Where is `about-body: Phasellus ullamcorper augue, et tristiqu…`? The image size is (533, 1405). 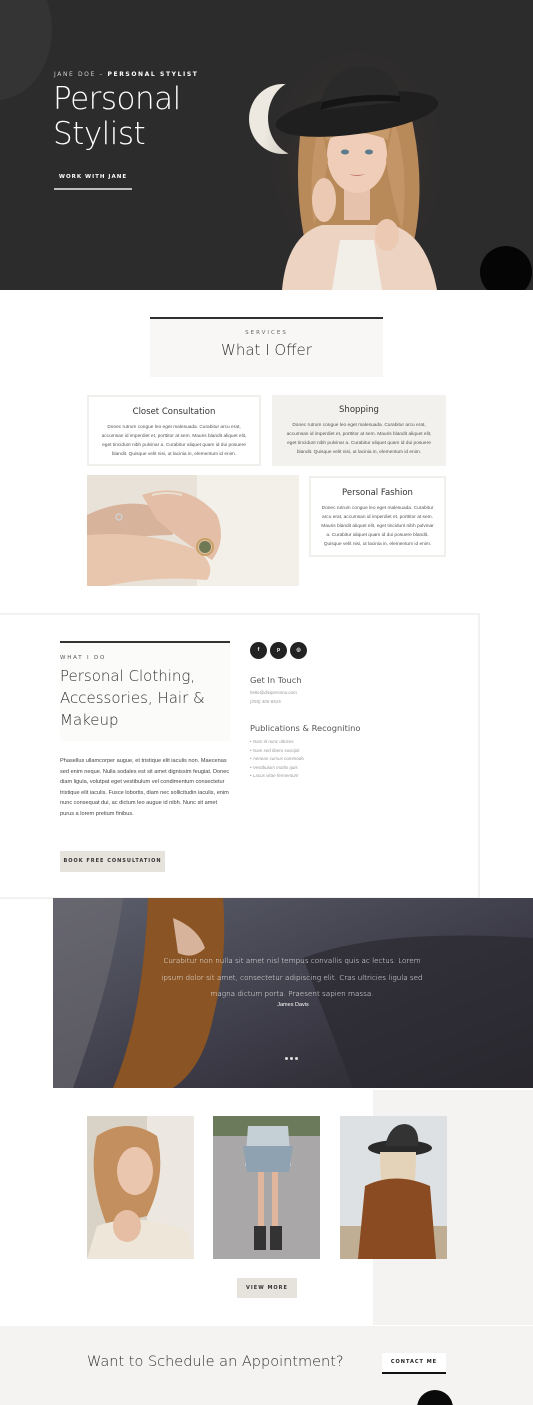
about-body: Phasellus ullamcorper augue, et tristiqu… is located at coordinates (145, 787).